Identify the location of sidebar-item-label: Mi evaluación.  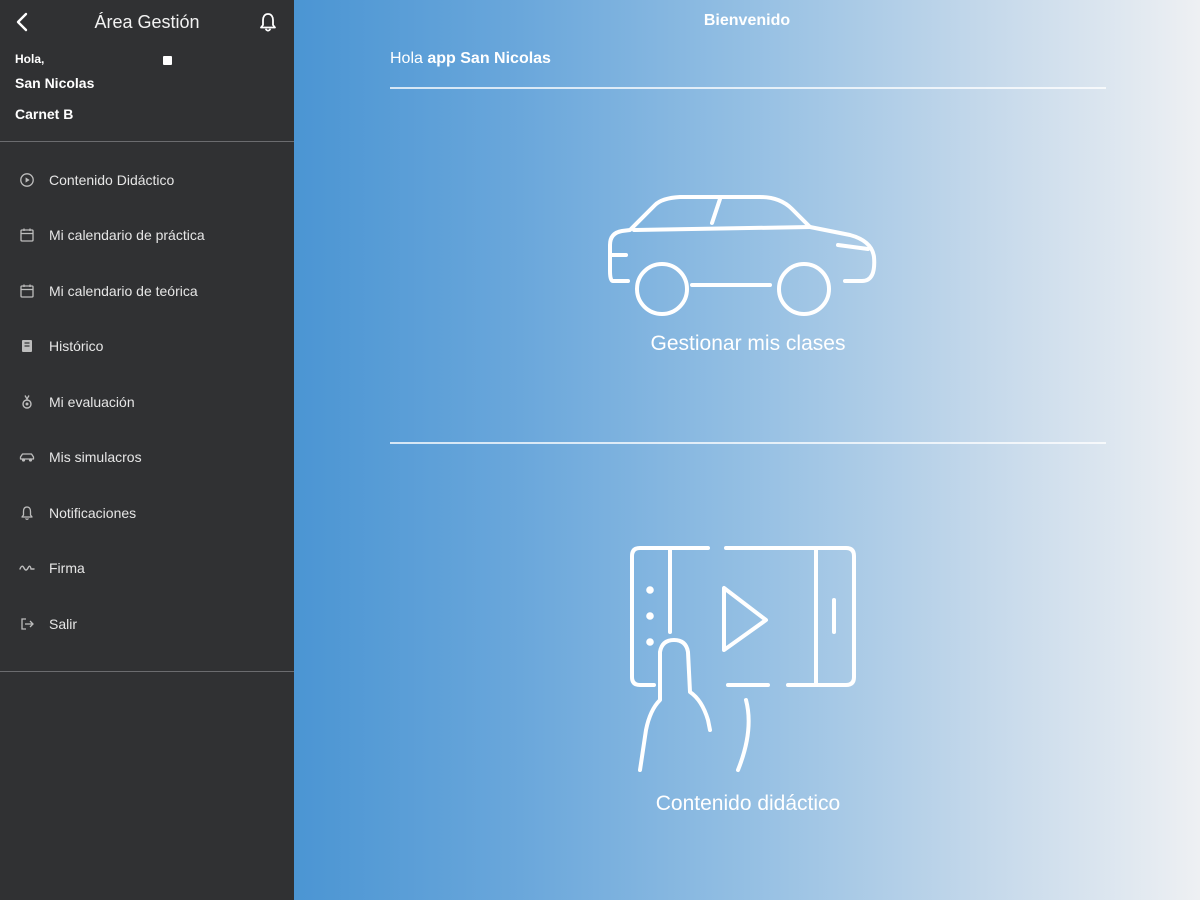
(92, 401).